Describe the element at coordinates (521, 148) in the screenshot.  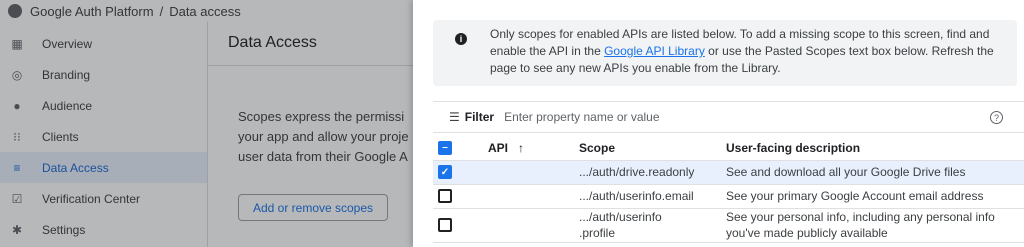
I see `sort-arrow-up-icon: ↑` at that location.